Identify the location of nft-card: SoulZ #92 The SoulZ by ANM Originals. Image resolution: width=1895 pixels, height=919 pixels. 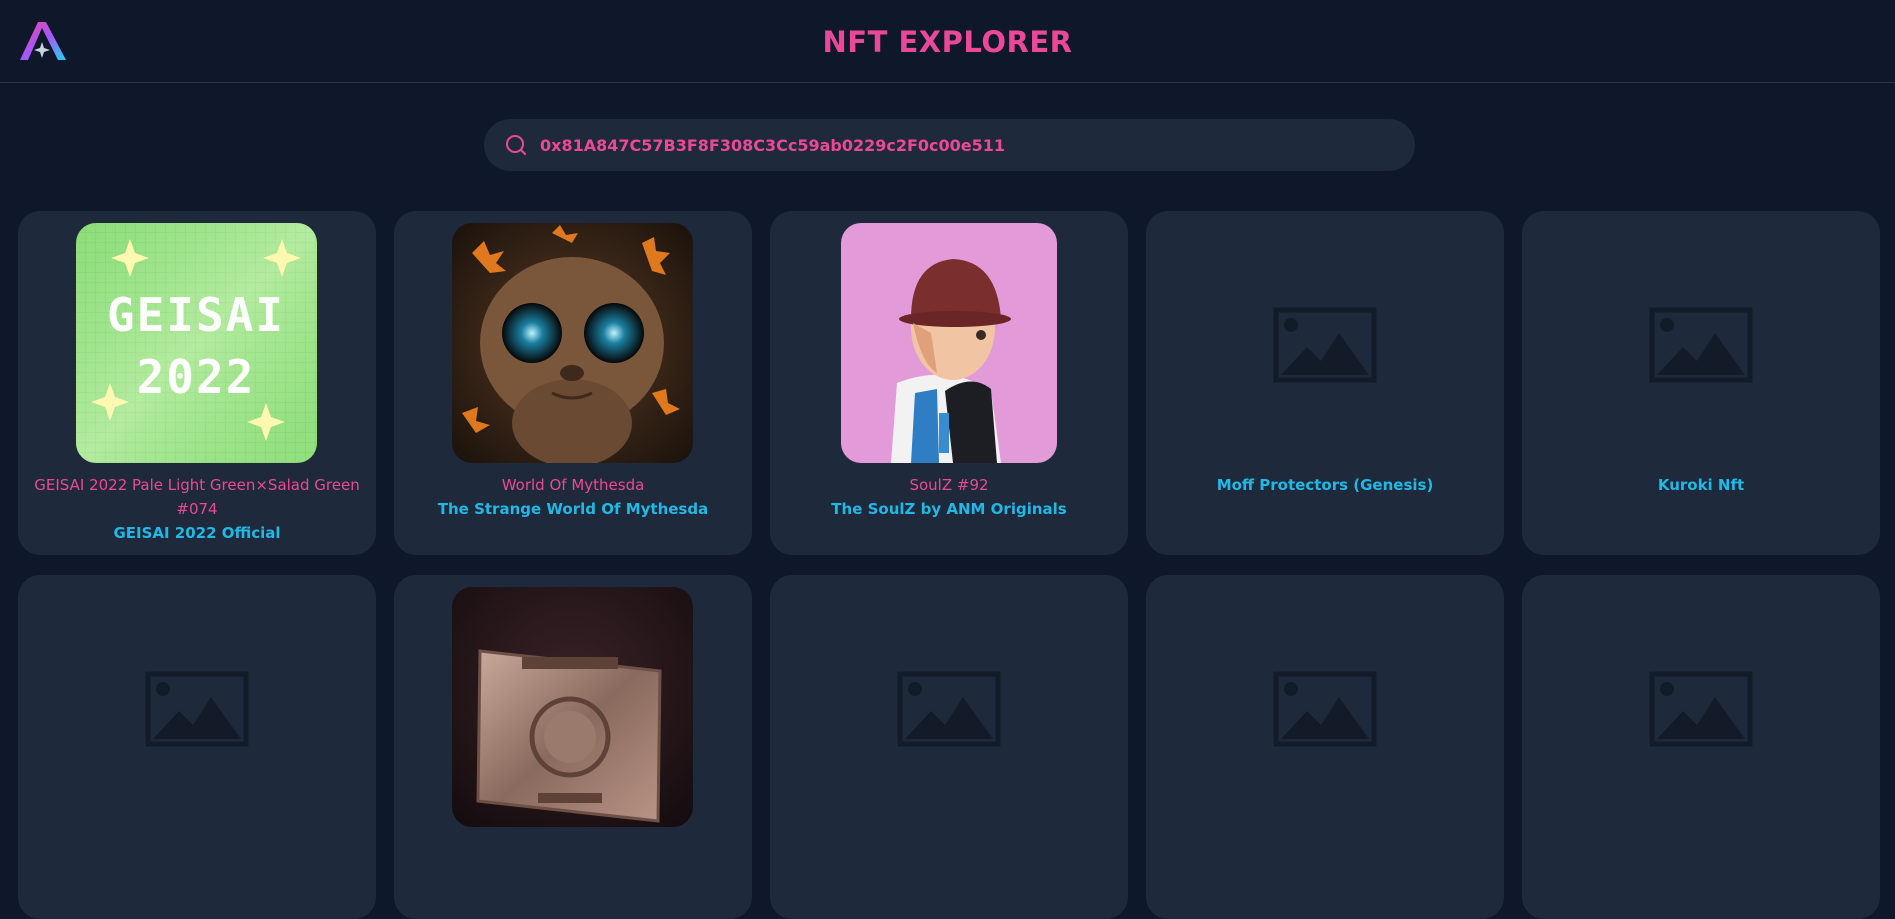
(949, 383).